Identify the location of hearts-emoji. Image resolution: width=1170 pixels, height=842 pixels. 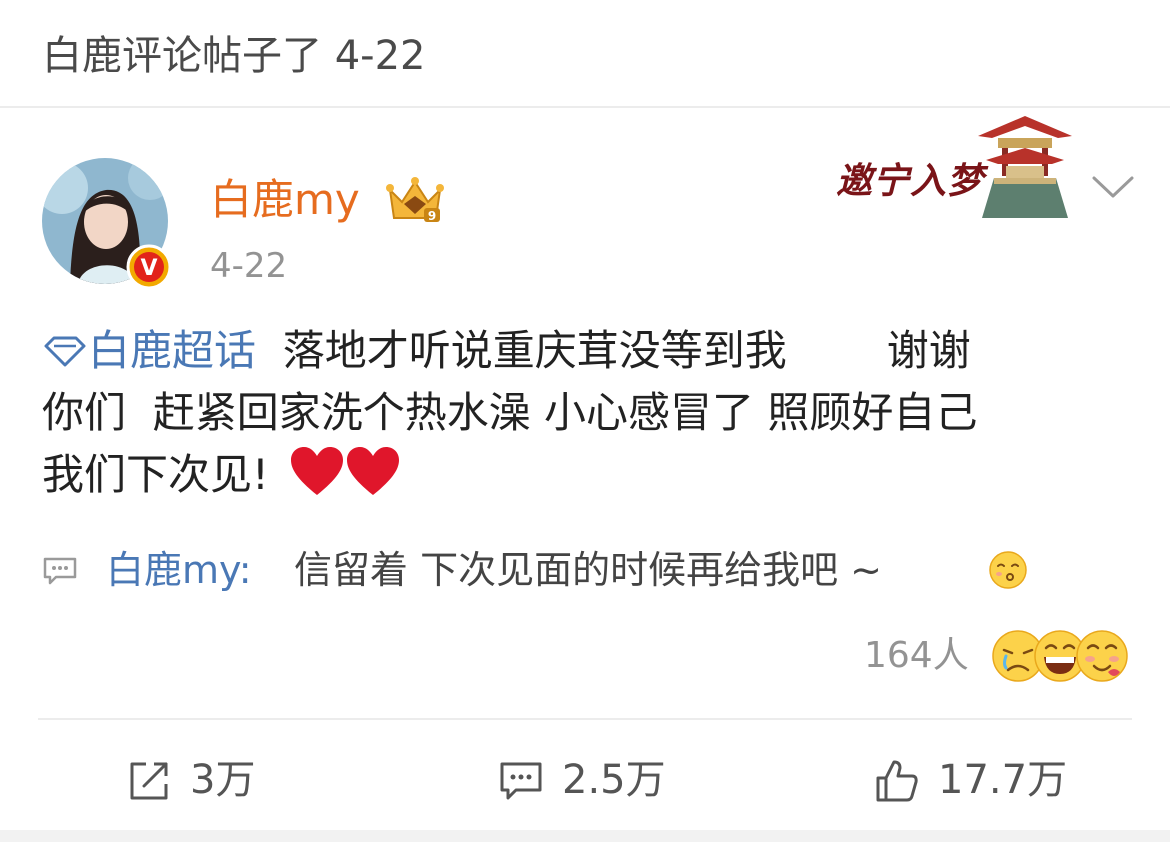
(345, 479).